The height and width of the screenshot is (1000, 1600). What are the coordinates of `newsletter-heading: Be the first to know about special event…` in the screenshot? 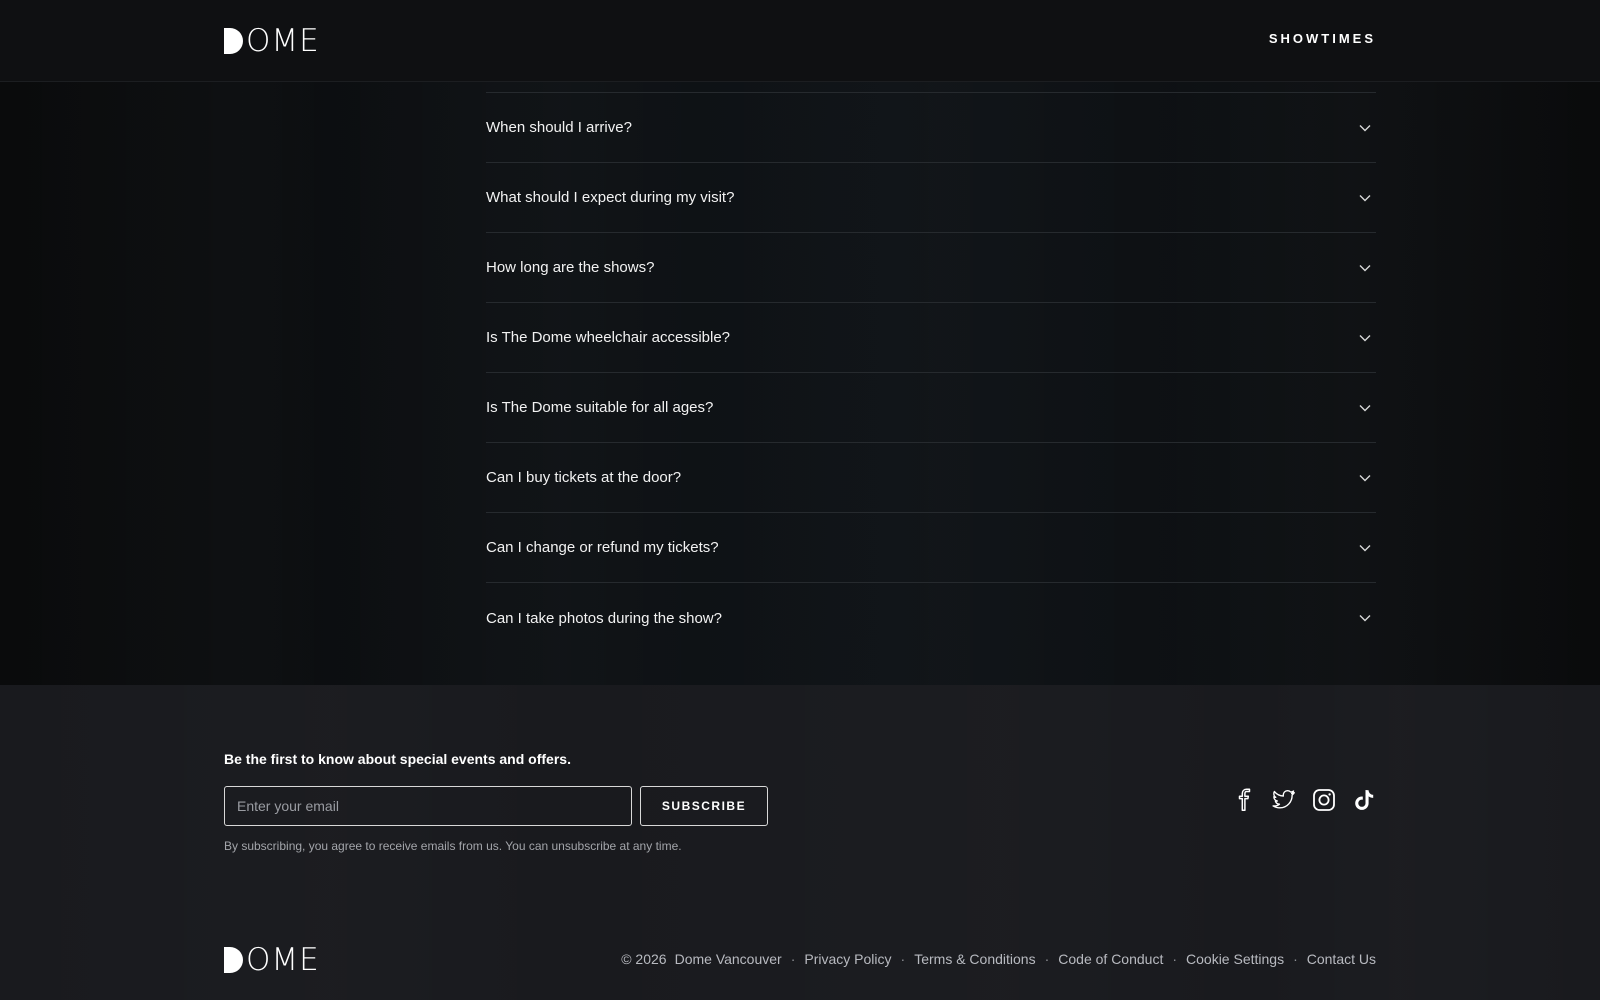 It's located at (397, 759).